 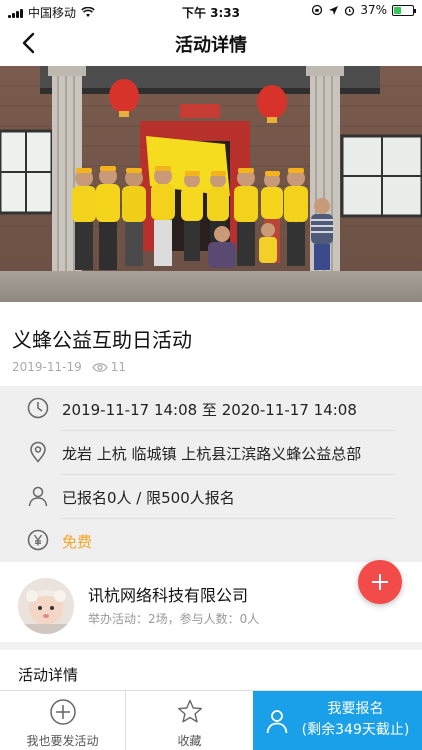 I want to click on location: 龙岩 上杭 临城镇 上杭县江滨路义蜂公益总部, so click(x=212, y=454).